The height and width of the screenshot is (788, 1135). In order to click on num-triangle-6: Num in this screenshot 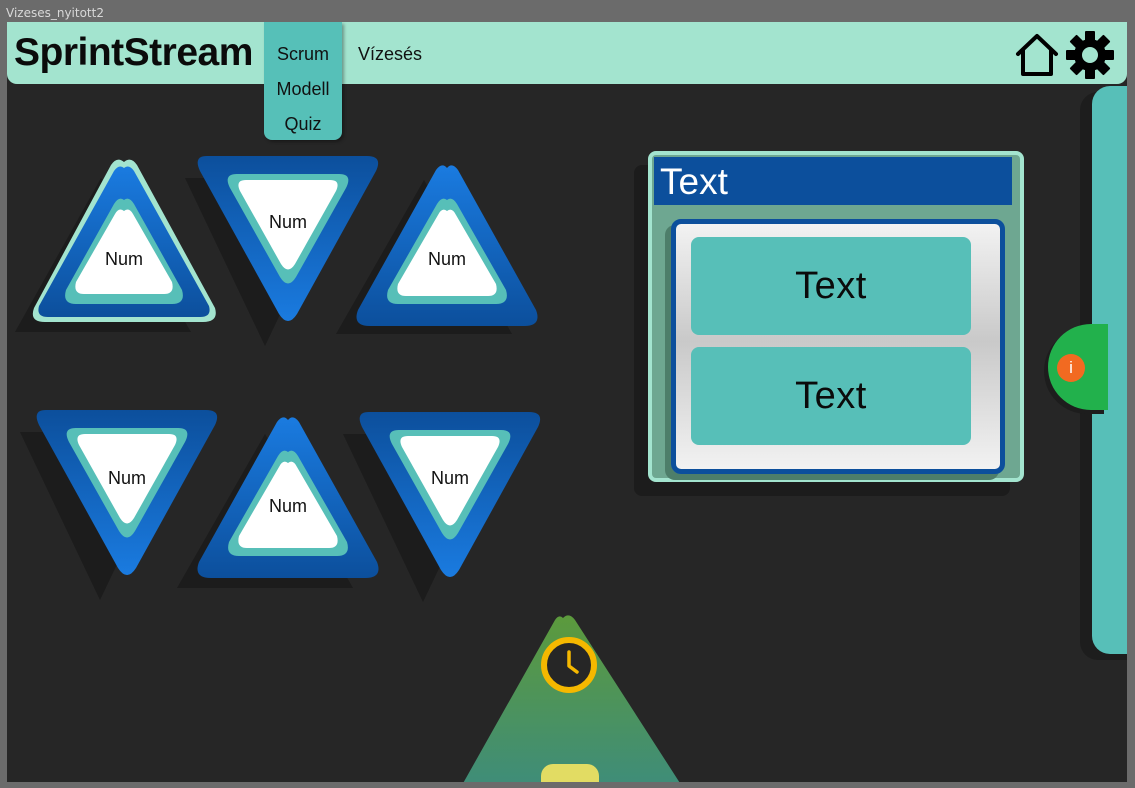, I will do `click(444, 507)`.